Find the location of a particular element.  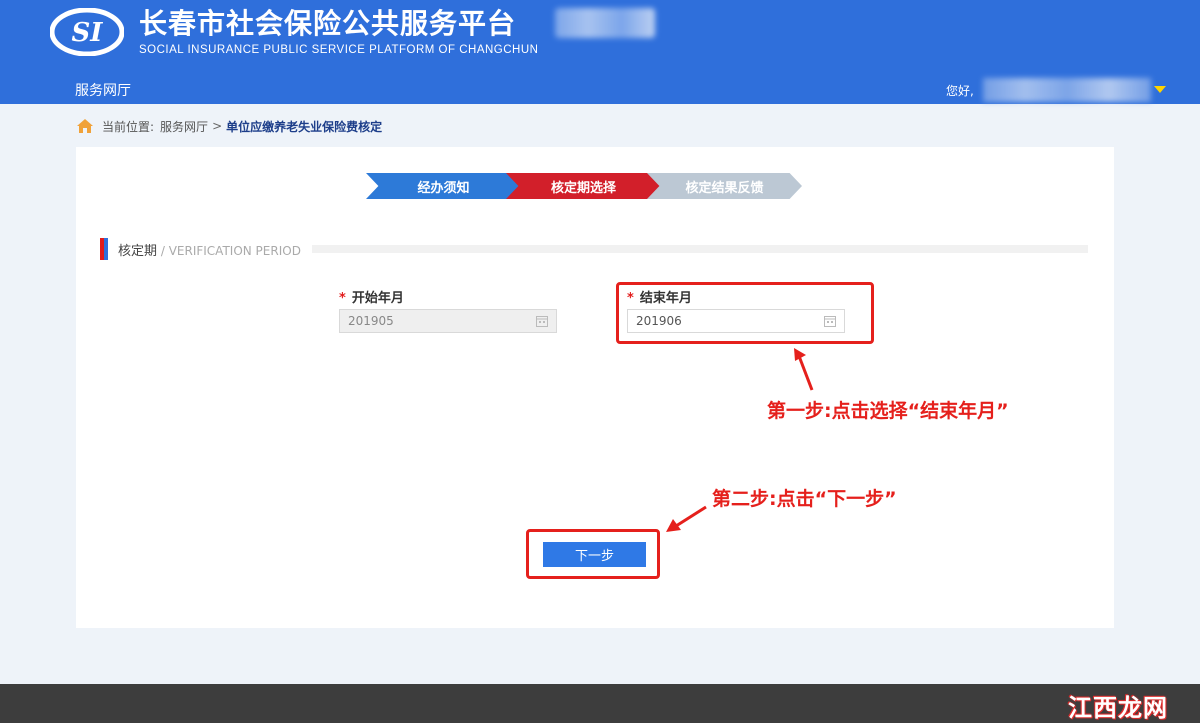

logo-text: SI is located at coordinates (88, 33).